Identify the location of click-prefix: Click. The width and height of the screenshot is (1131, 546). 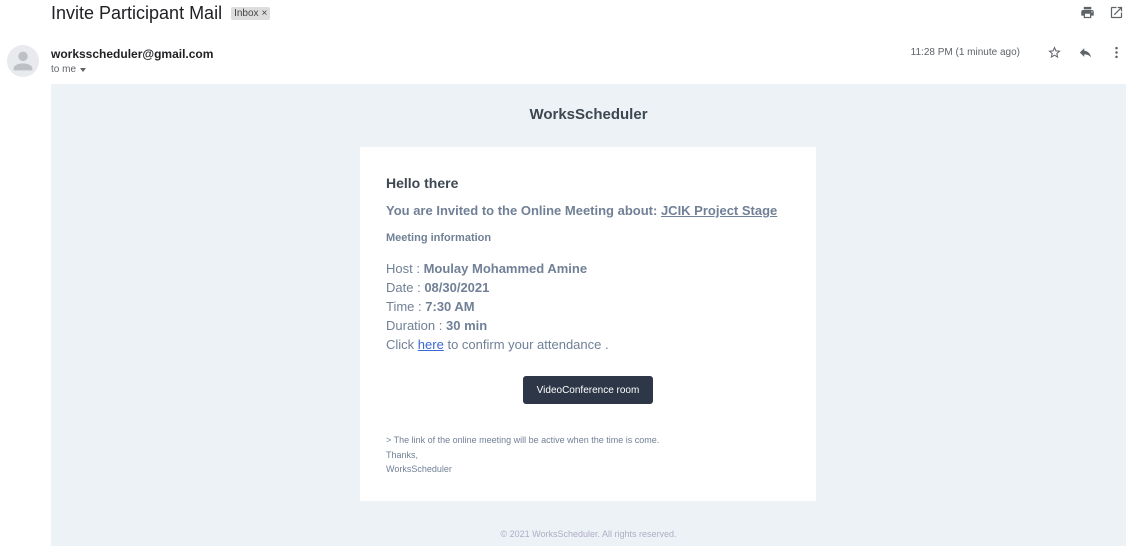
(400, 344).